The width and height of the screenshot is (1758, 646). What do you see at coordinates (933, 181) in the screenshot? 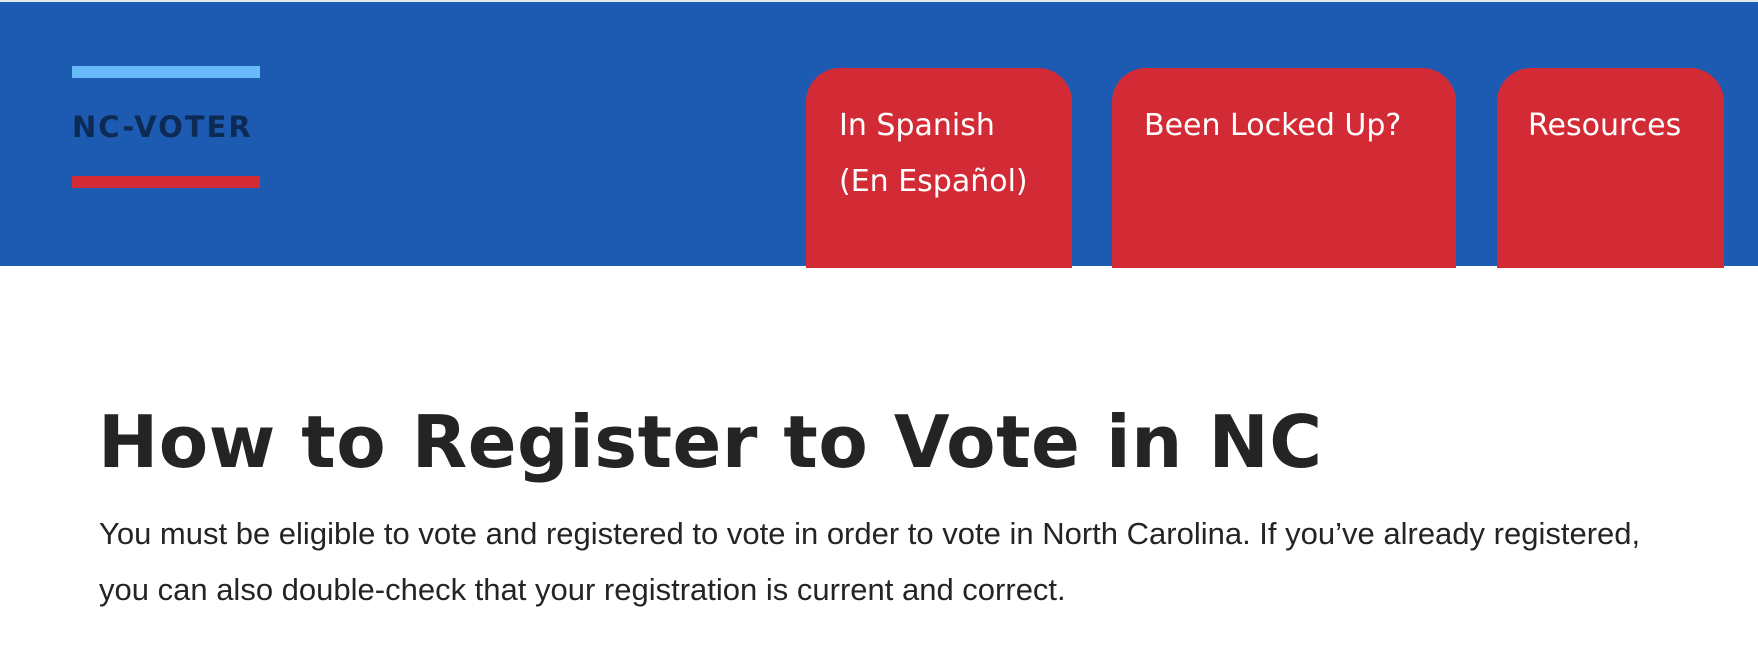
I see `nav-tab-spanish-sublabel: (En Español)` at bounding box center [933, 181].